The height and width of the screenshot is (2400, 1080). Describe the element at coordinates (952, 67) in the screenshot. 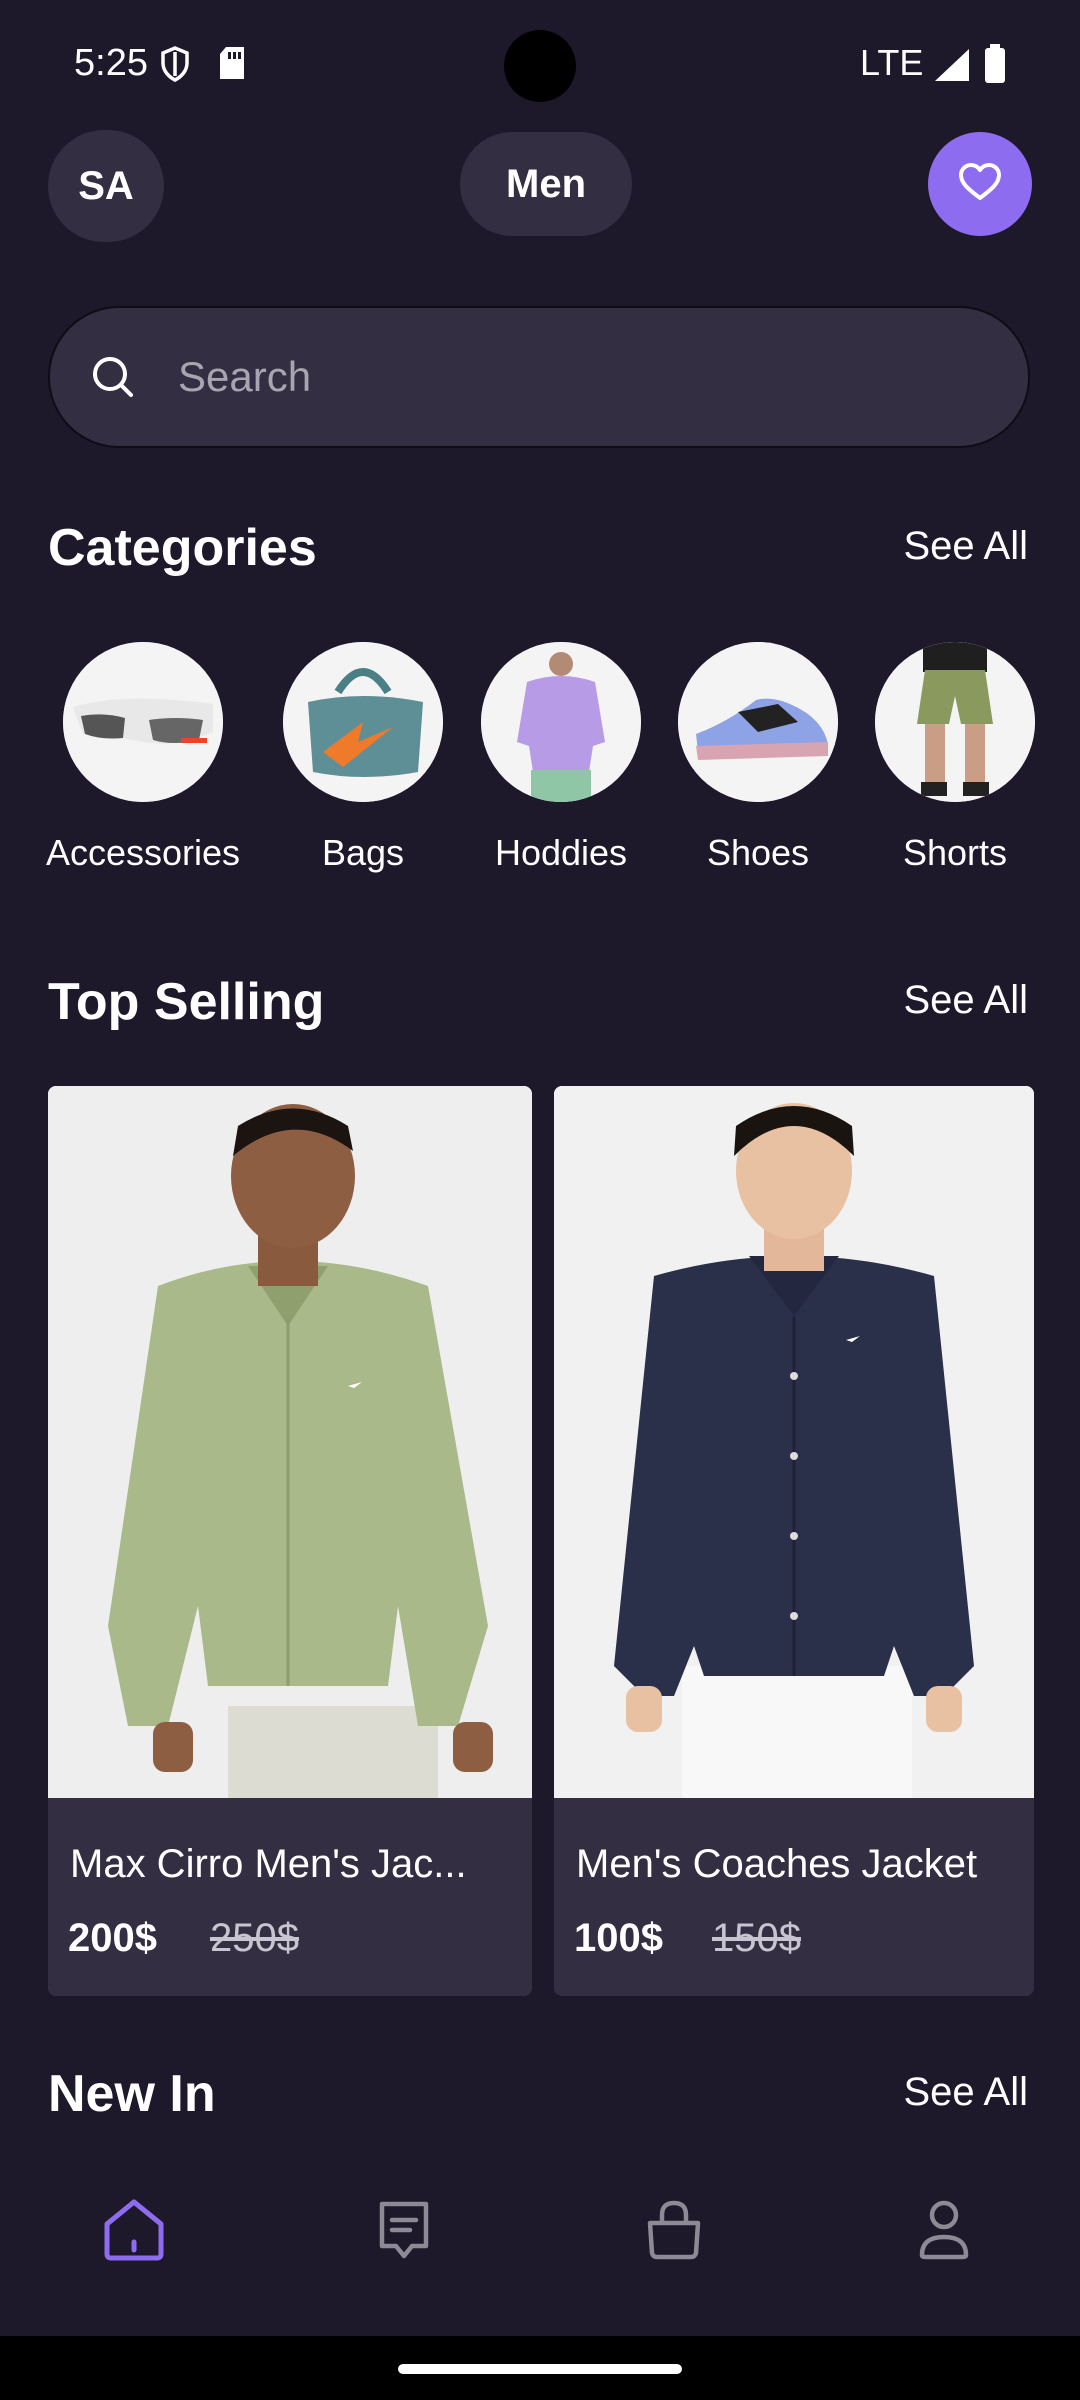

I see `signal-icon` at that location.